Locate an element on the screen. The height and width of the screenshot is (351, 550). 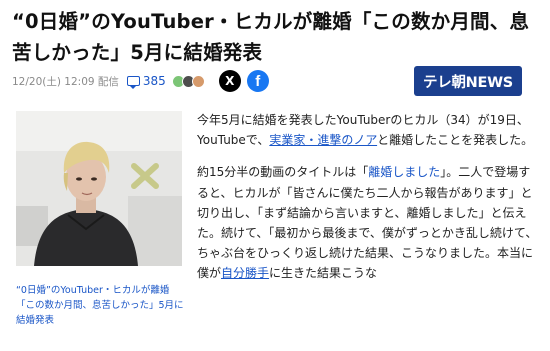
video-title-link: 離婚しました is located at coordinates (404, 172).